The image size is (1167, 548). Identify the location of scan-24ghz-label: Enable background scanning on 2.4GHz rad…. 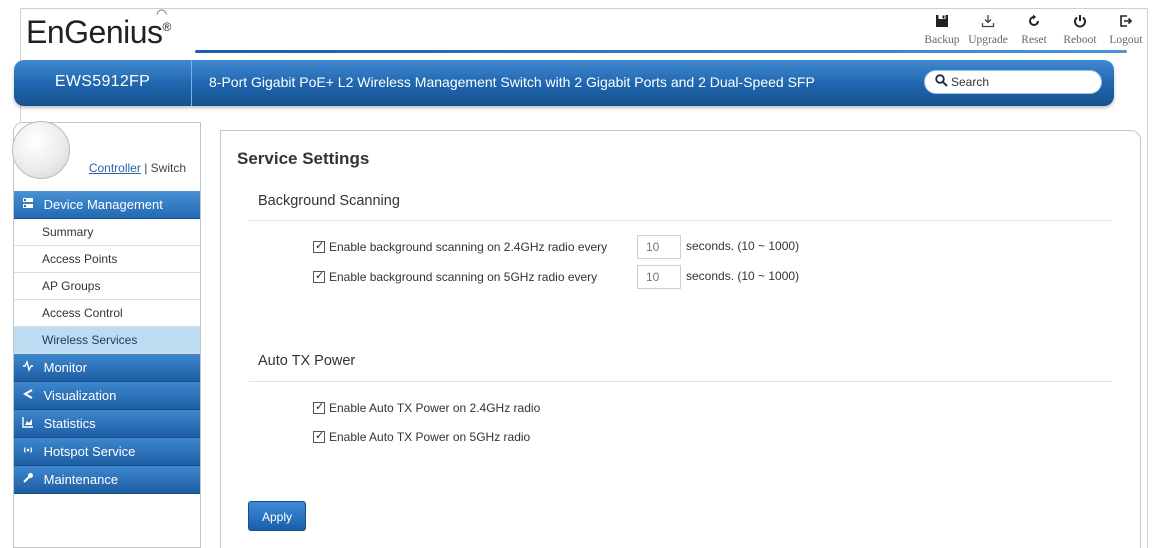
(468, 247).